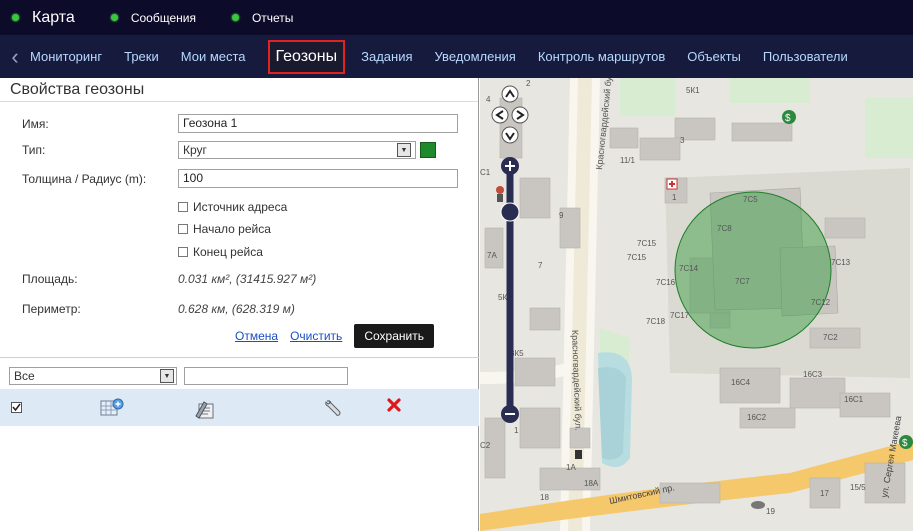 Image resolution: width=913 pixels, height=531 pixels. What do you see at coordinates (213, 56) in the screenshot?
I see `nav-my-places: Мои места` at bounding box center [213, 56].